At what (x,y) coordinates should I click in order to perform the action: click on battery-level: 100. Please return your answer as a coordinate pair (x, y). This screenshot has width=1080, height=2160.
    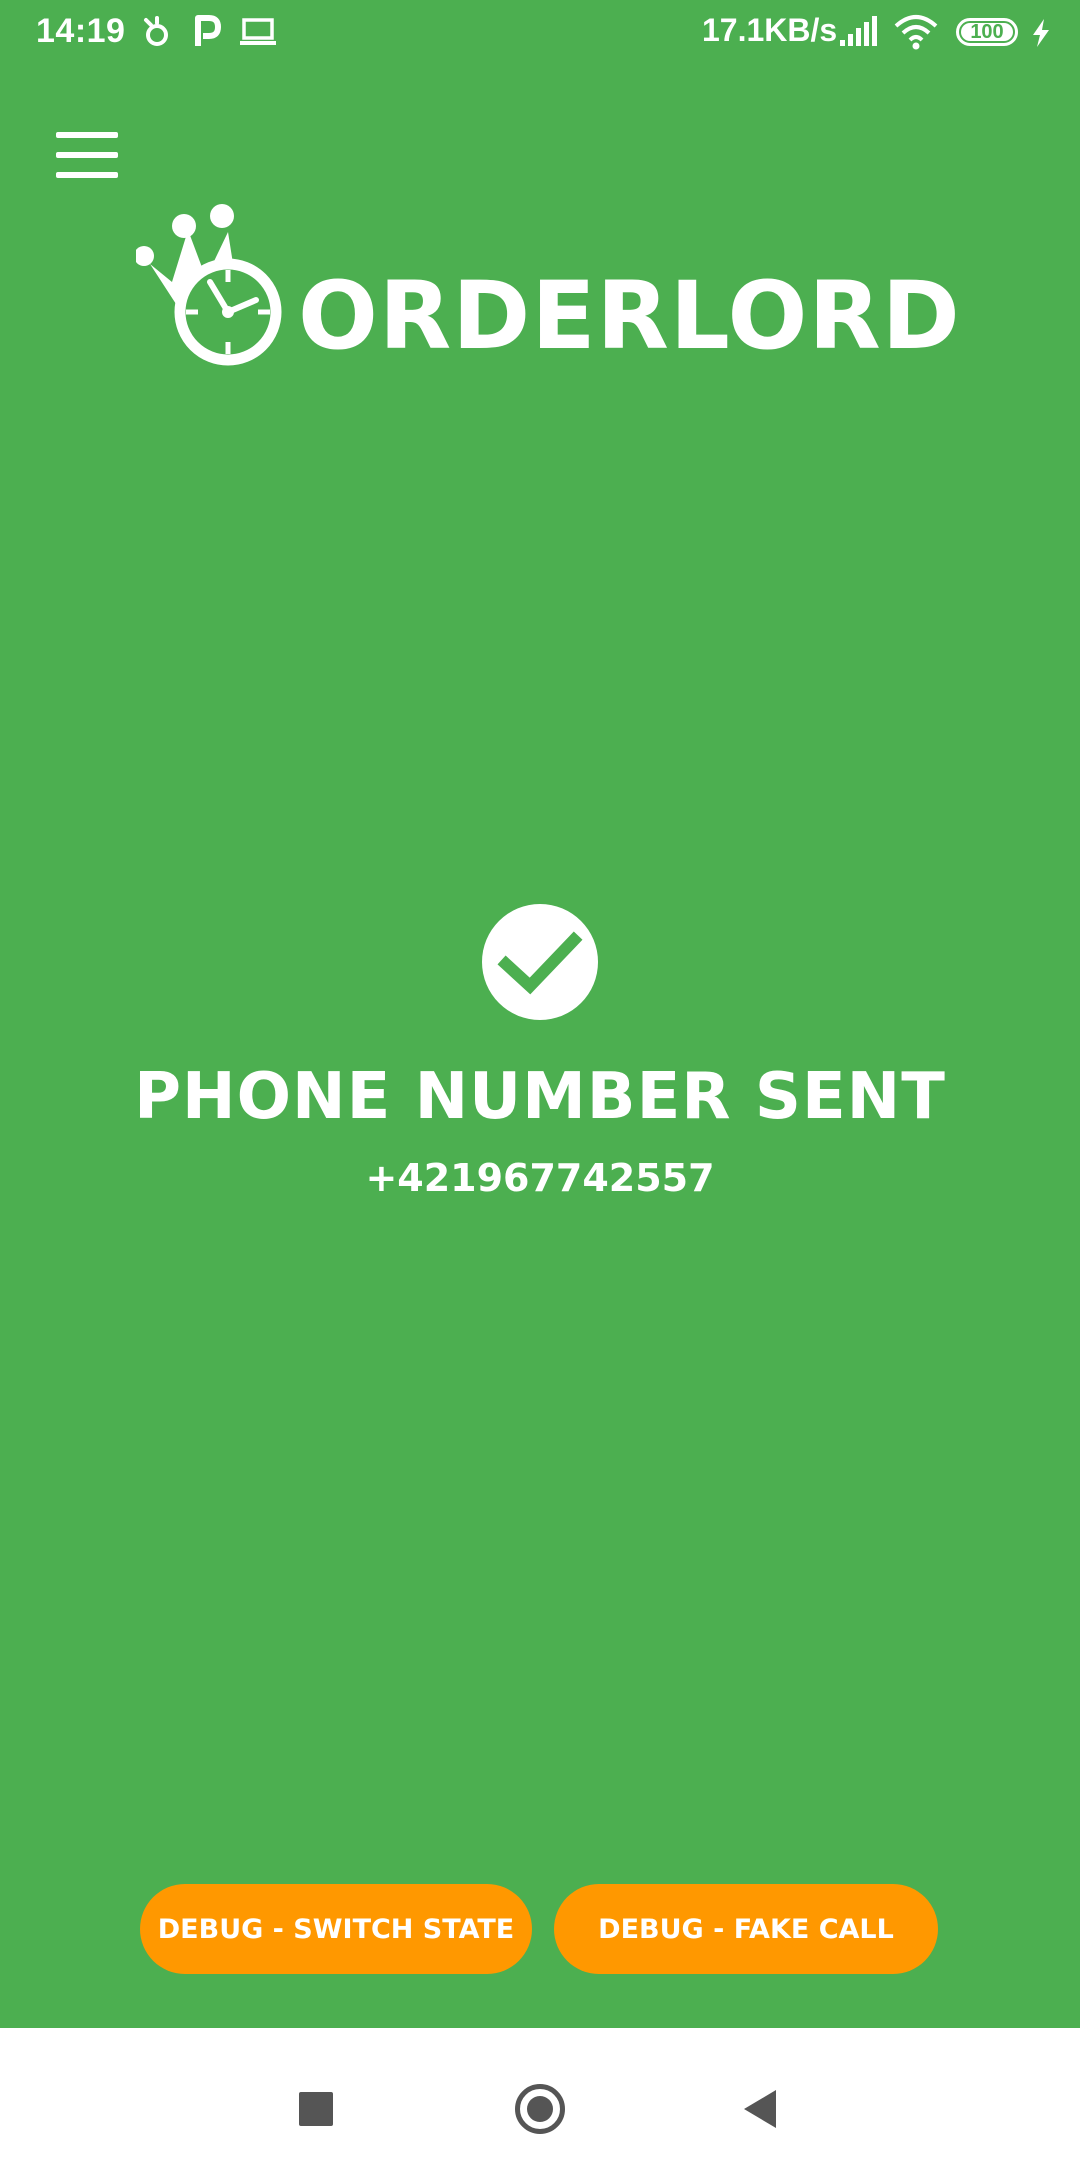
    Looking at the image, I should click on (987, 31).